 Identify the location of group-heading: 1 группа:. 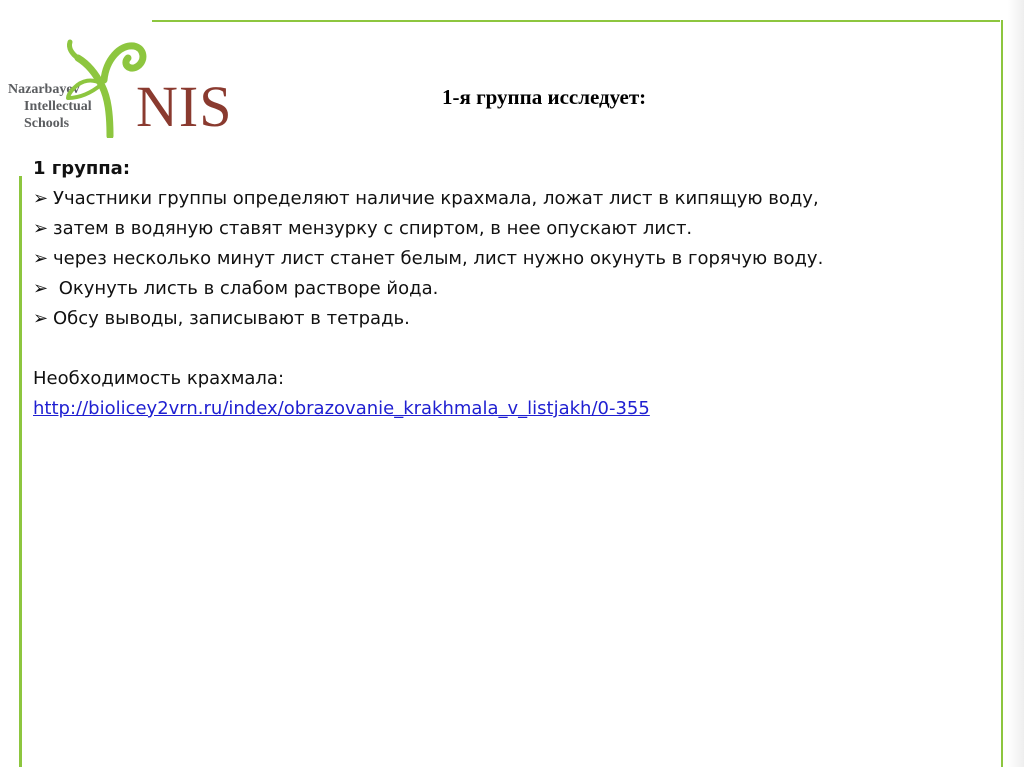
(82, 168).